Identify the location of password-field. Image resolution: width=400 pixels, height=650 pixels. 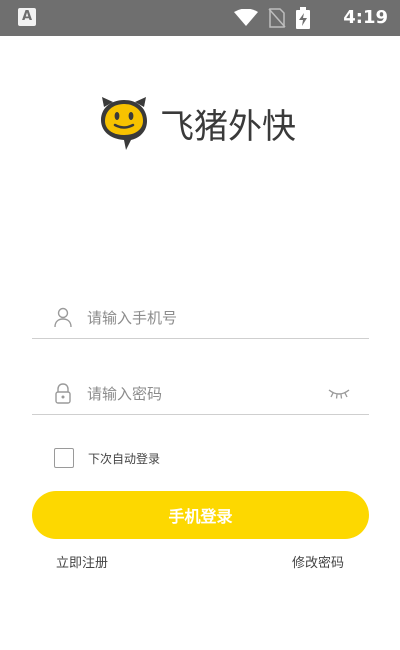
(200, 394).